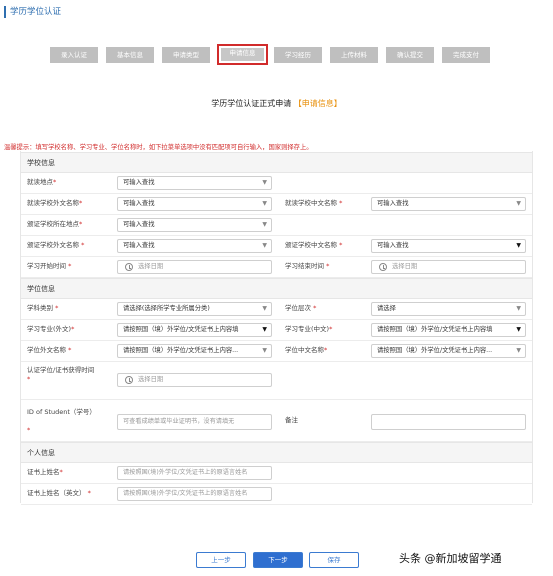 The height and width of the screenshot is (576, 553). Describe the element at coordinates (291, 420) in the screenshot. I see `label-remarks: 备注` at that location.